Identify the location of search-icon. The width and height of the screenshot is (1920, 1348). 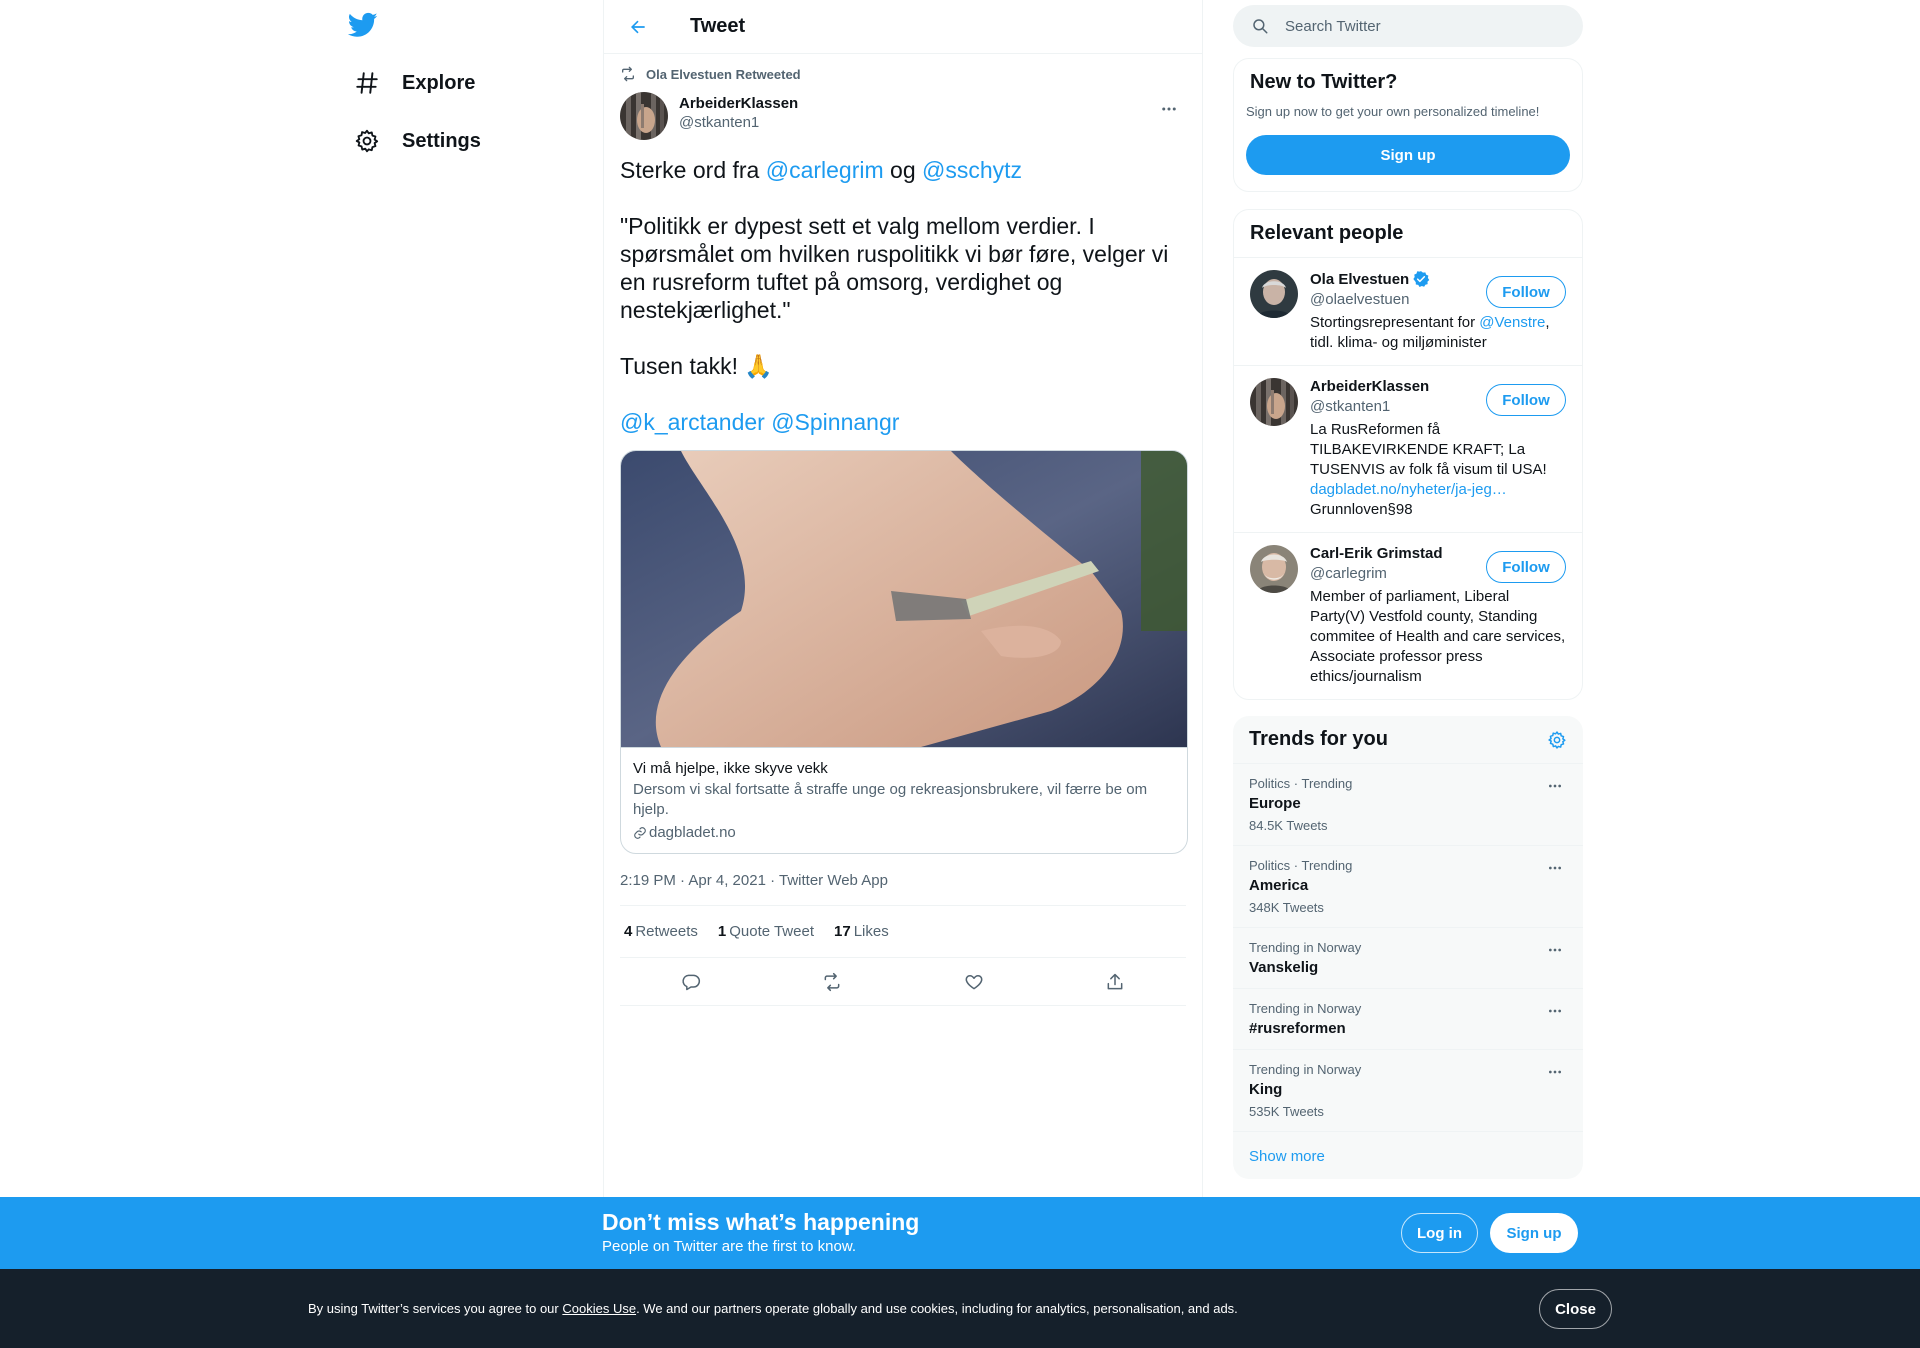
(1260, 26).